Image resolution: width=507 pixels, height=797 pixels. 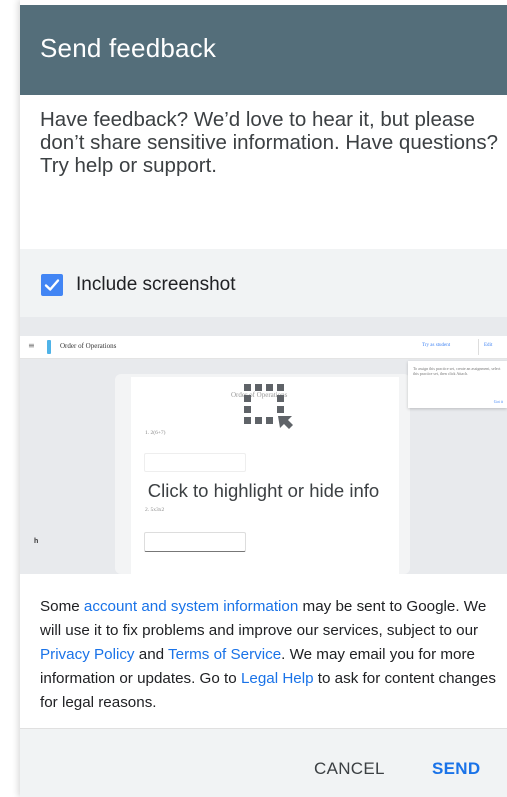 I want to click on send-button: SEND, so click(x=456, y=769).